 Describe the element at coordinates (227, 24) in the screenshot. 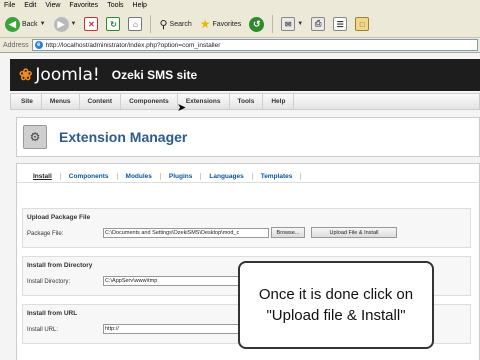

I see `favorites-label: Favorites` at that location.